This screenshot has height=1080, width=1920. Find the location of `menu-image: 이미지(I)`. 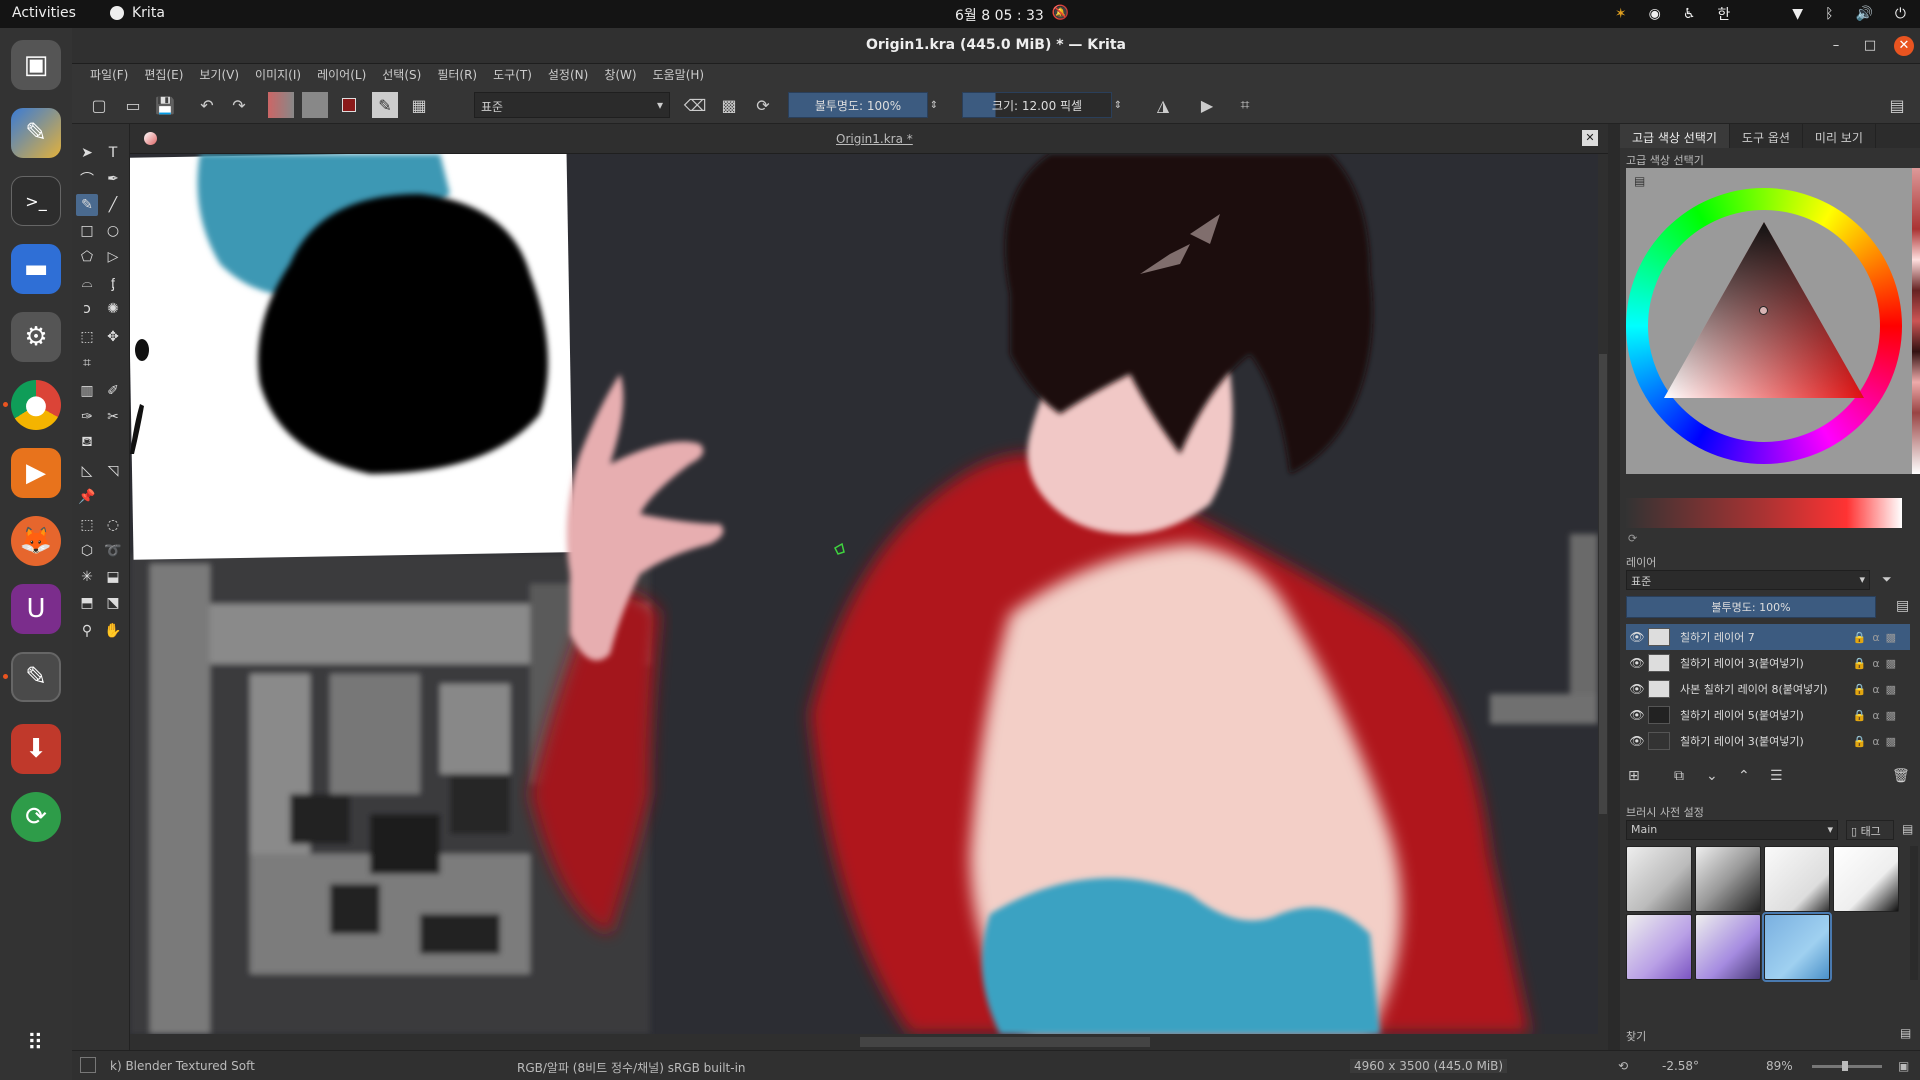

menu-image: 이미지(I) is located at coordinates (278, 74).